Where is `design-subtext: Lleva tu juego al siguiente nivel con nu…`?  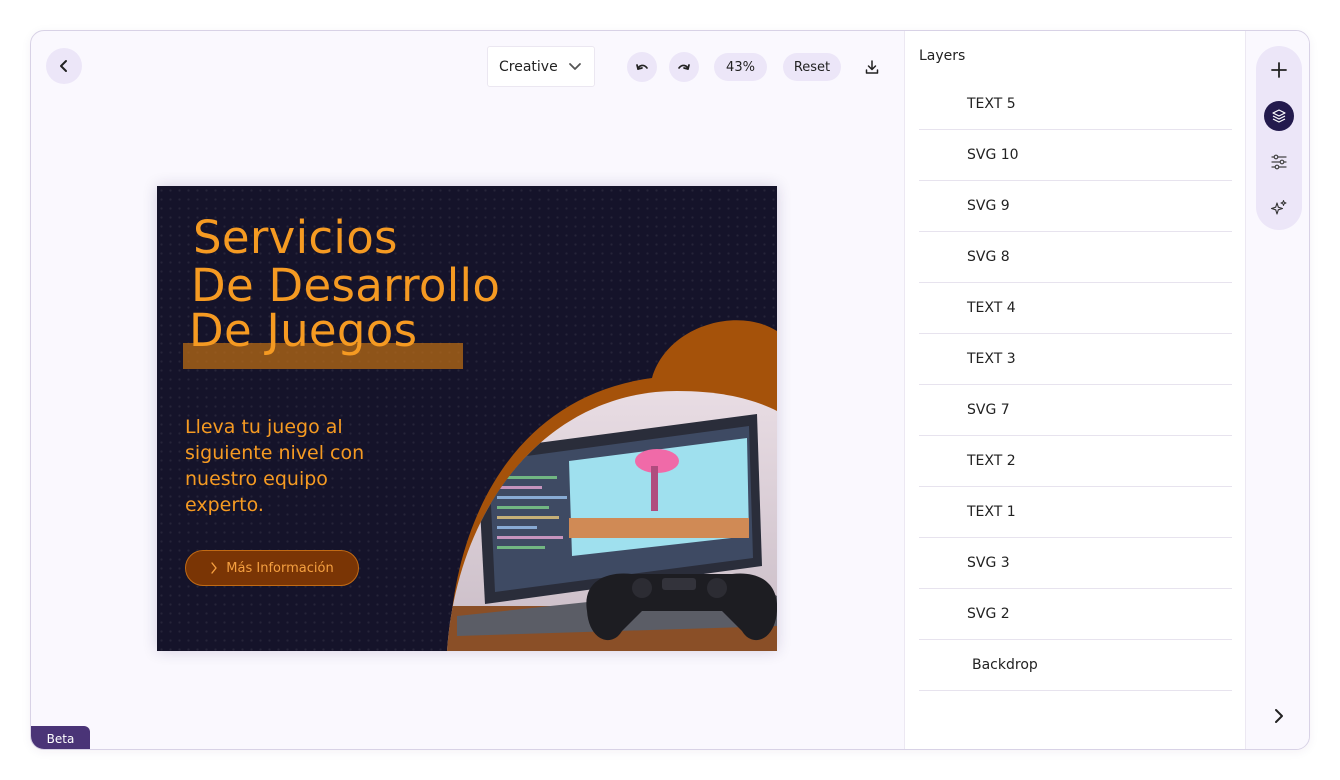
design-subtext: Lleva tu juego al siguiente nivel con nu… is located at coordinates (275, 466).